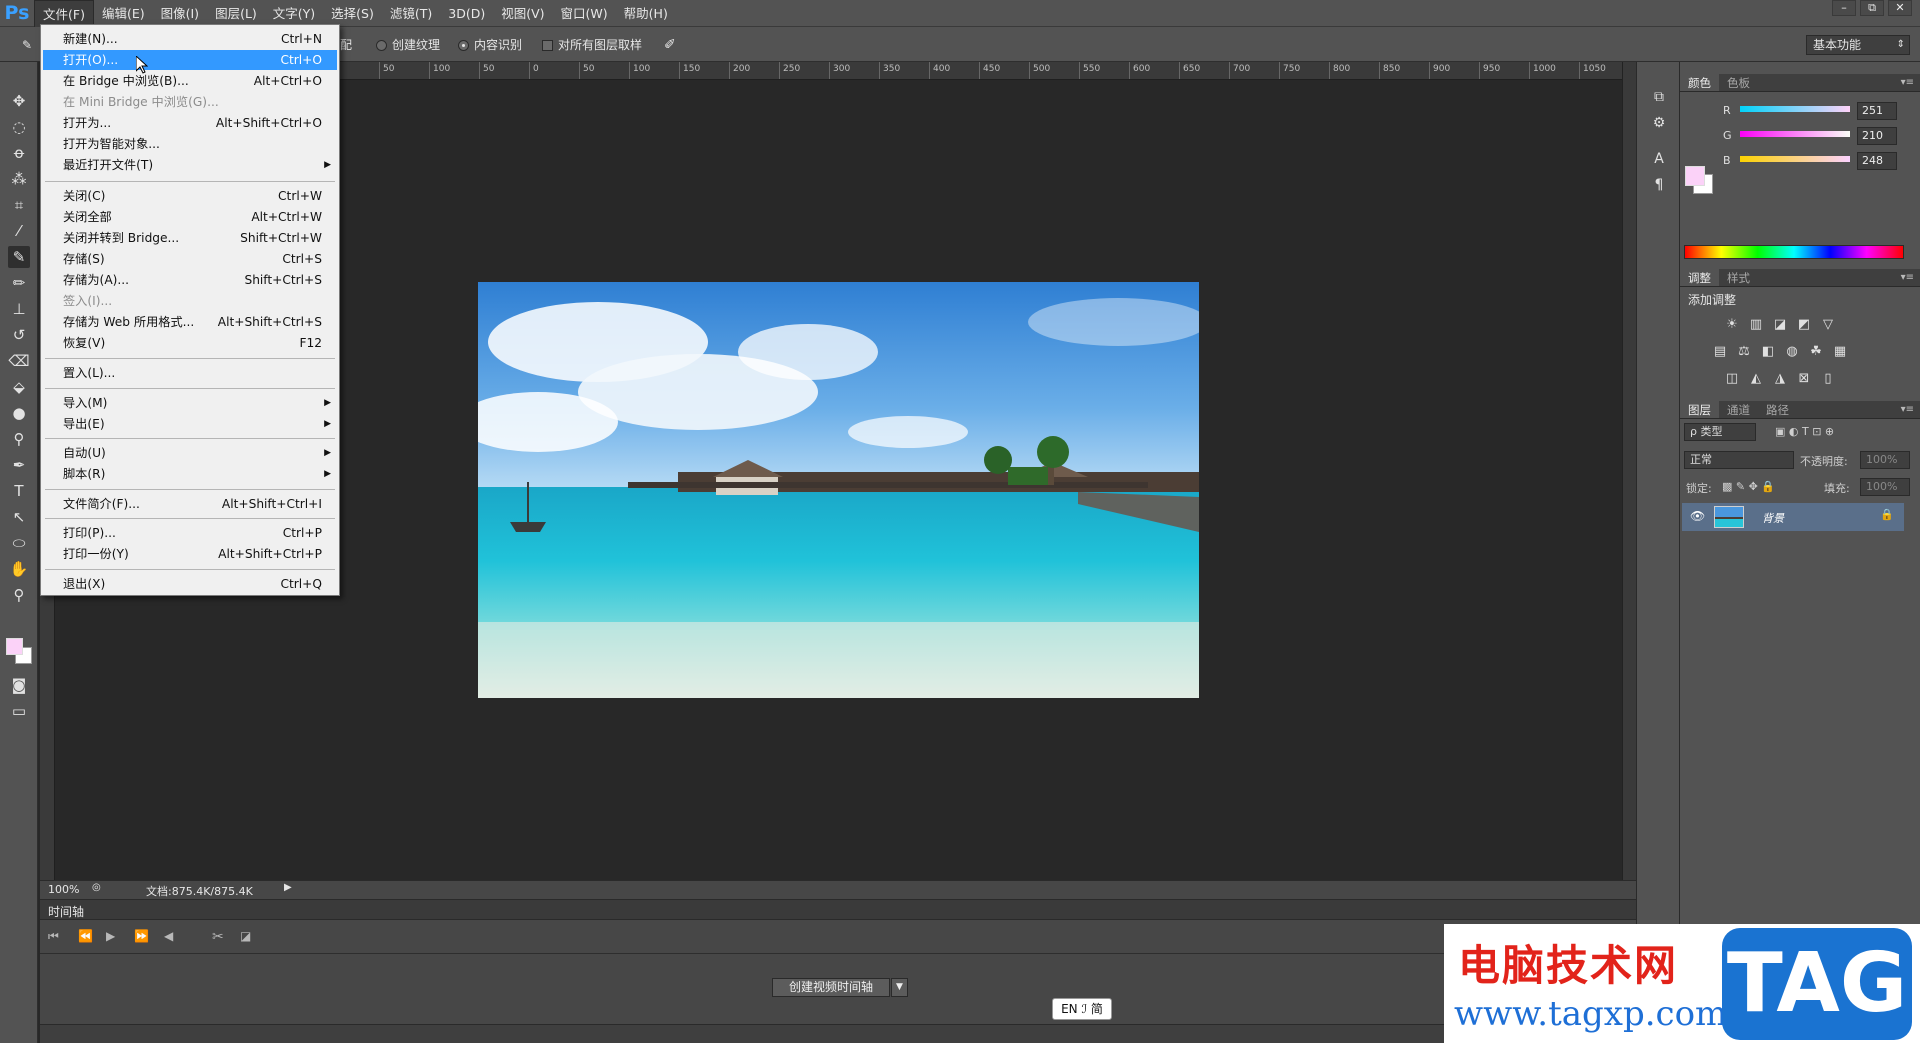 Image resolution: width=1920 pixels, height=1043 pixels. What do you see at coordinates (1756, 379) in the screenshot?
I see `posterize-icon: ◭` at bounding box center [1756, 379].